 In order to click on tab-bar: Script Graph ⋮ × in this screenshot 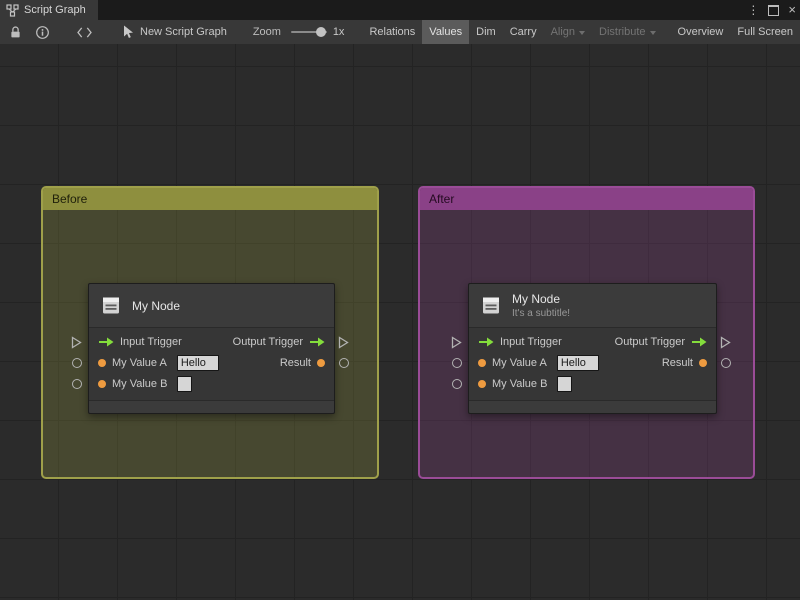, I will do `click(400, 10)`.